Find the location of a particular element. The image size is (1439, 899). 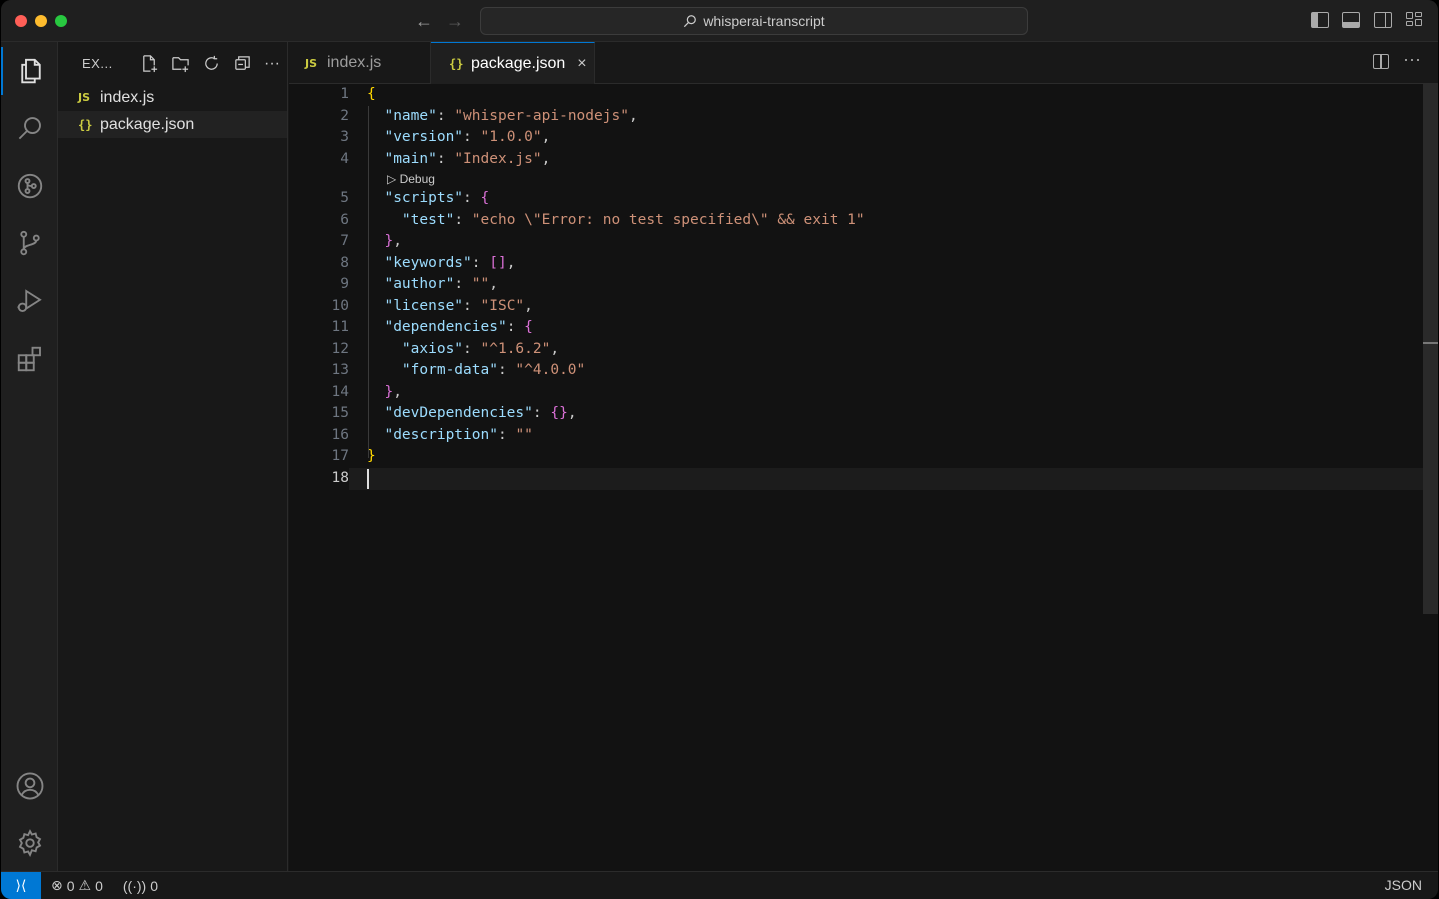

close-window-button is located at coordinates (21, 21).